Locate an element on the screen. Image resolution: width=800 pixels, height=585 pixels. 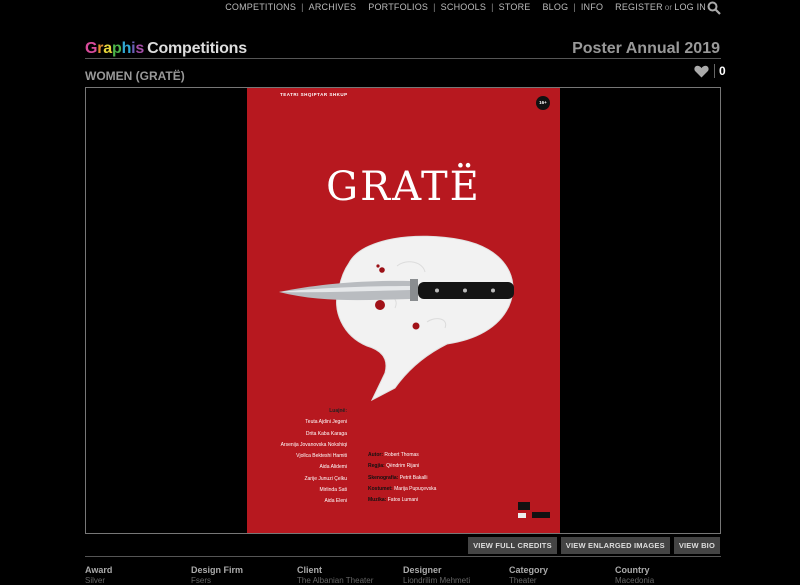
crew-row: Autor: Robert Thomas is located at coordinates (393, 455).